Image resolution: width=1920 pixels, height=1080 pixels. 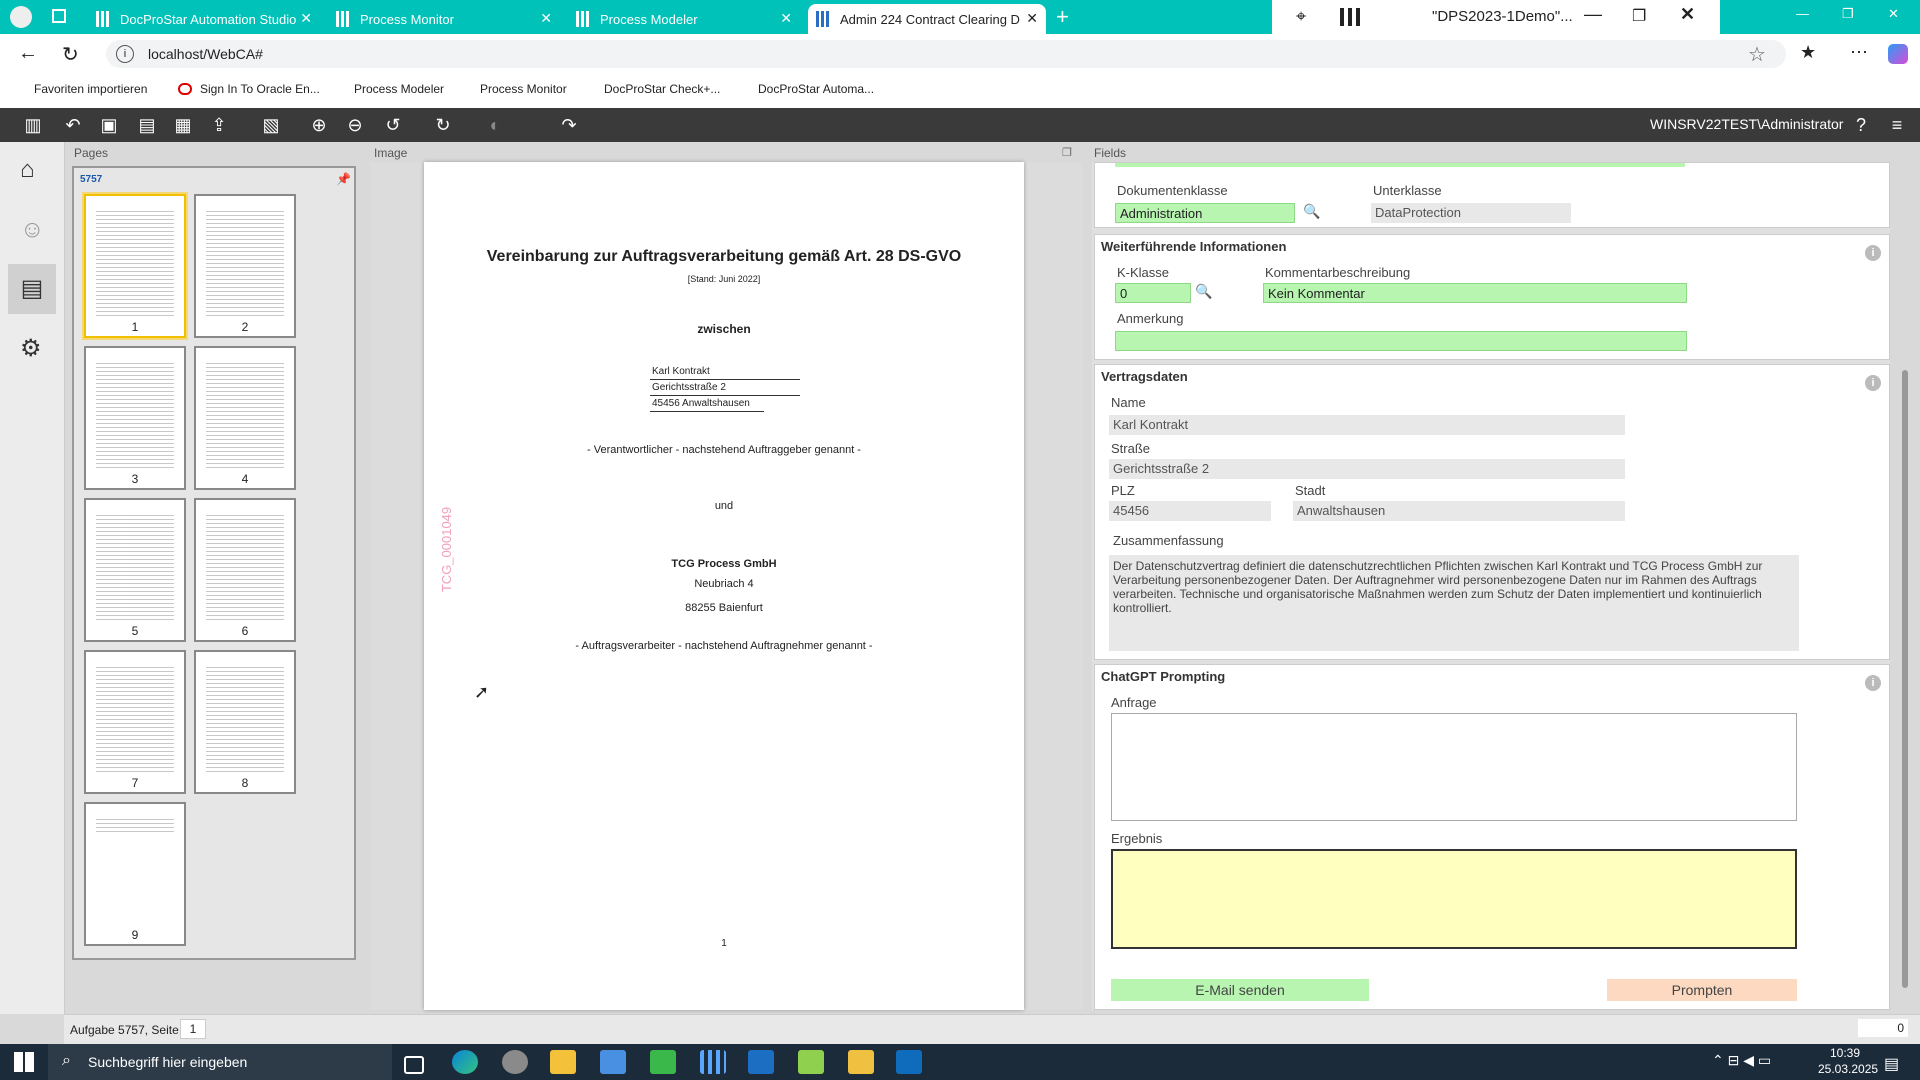 I want to click on user-icon: ☺, so click(x=32, y=230).